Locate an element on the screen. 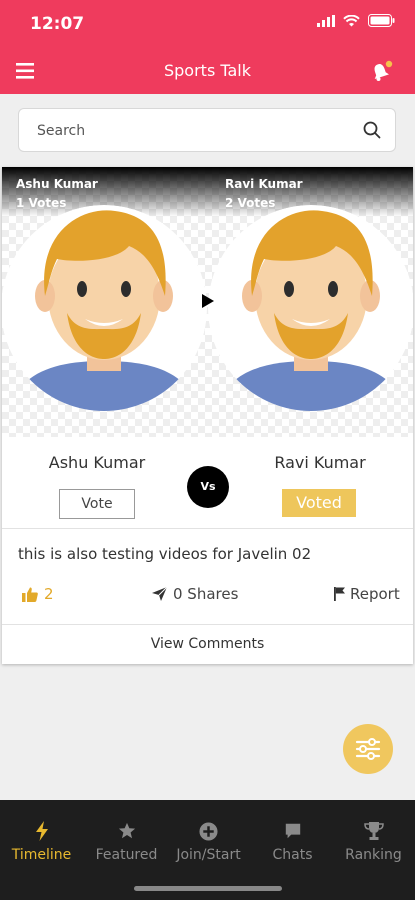 This screenshot has width=415, height=900. right-candidate-avatar is located at coordinates (310, 308).